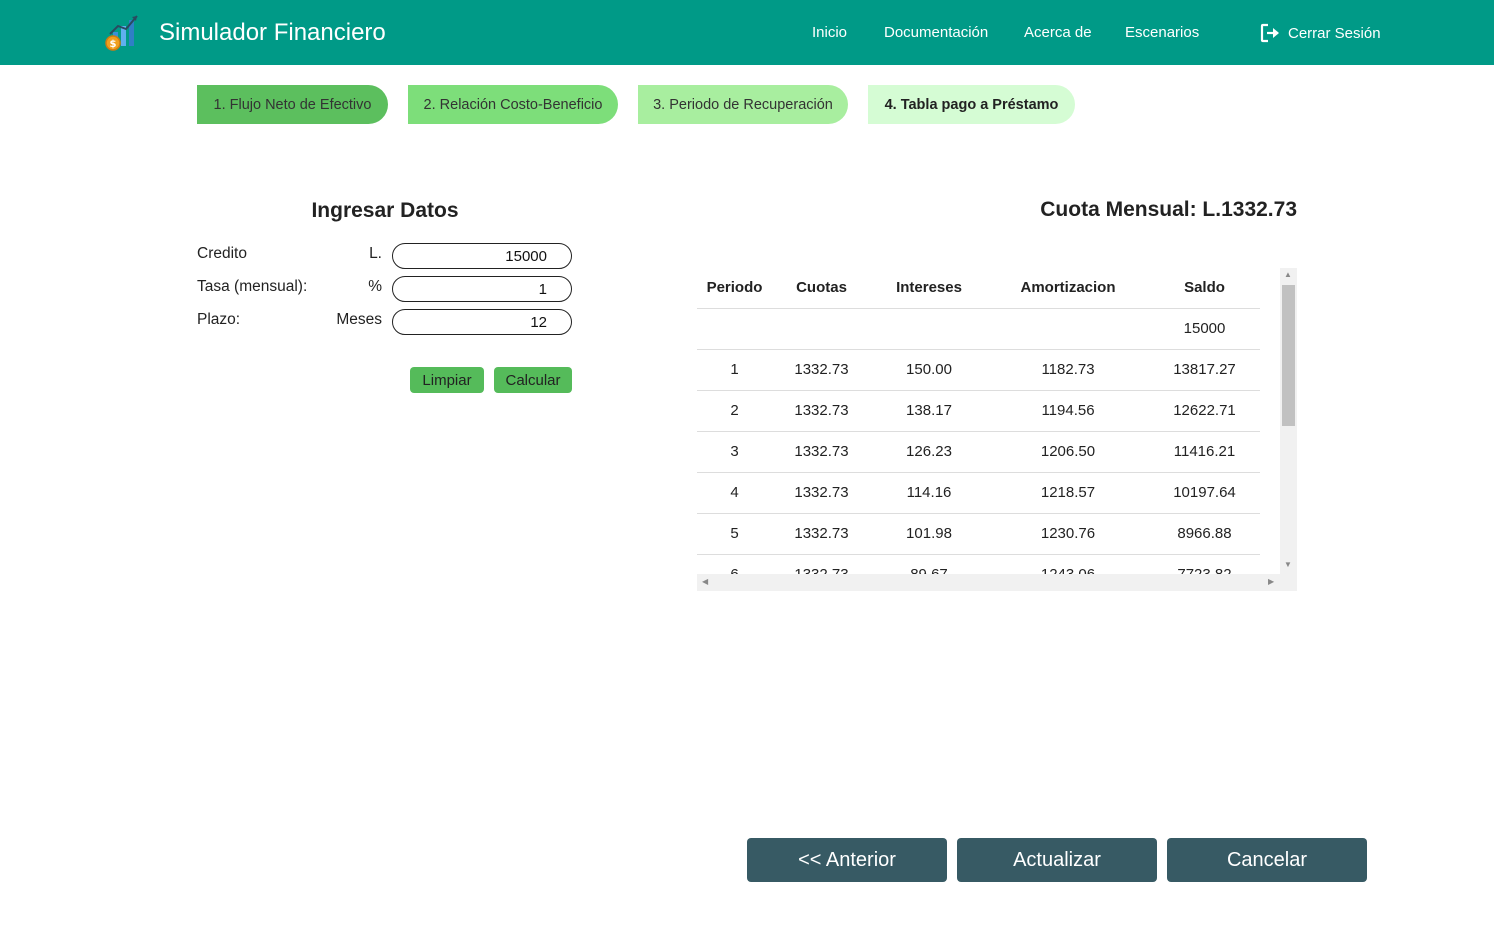  What do you see at coordinates (1204, 288) in the screenshot?
I see `col-saldo: Saldo` at bounding box center [1204, 288].